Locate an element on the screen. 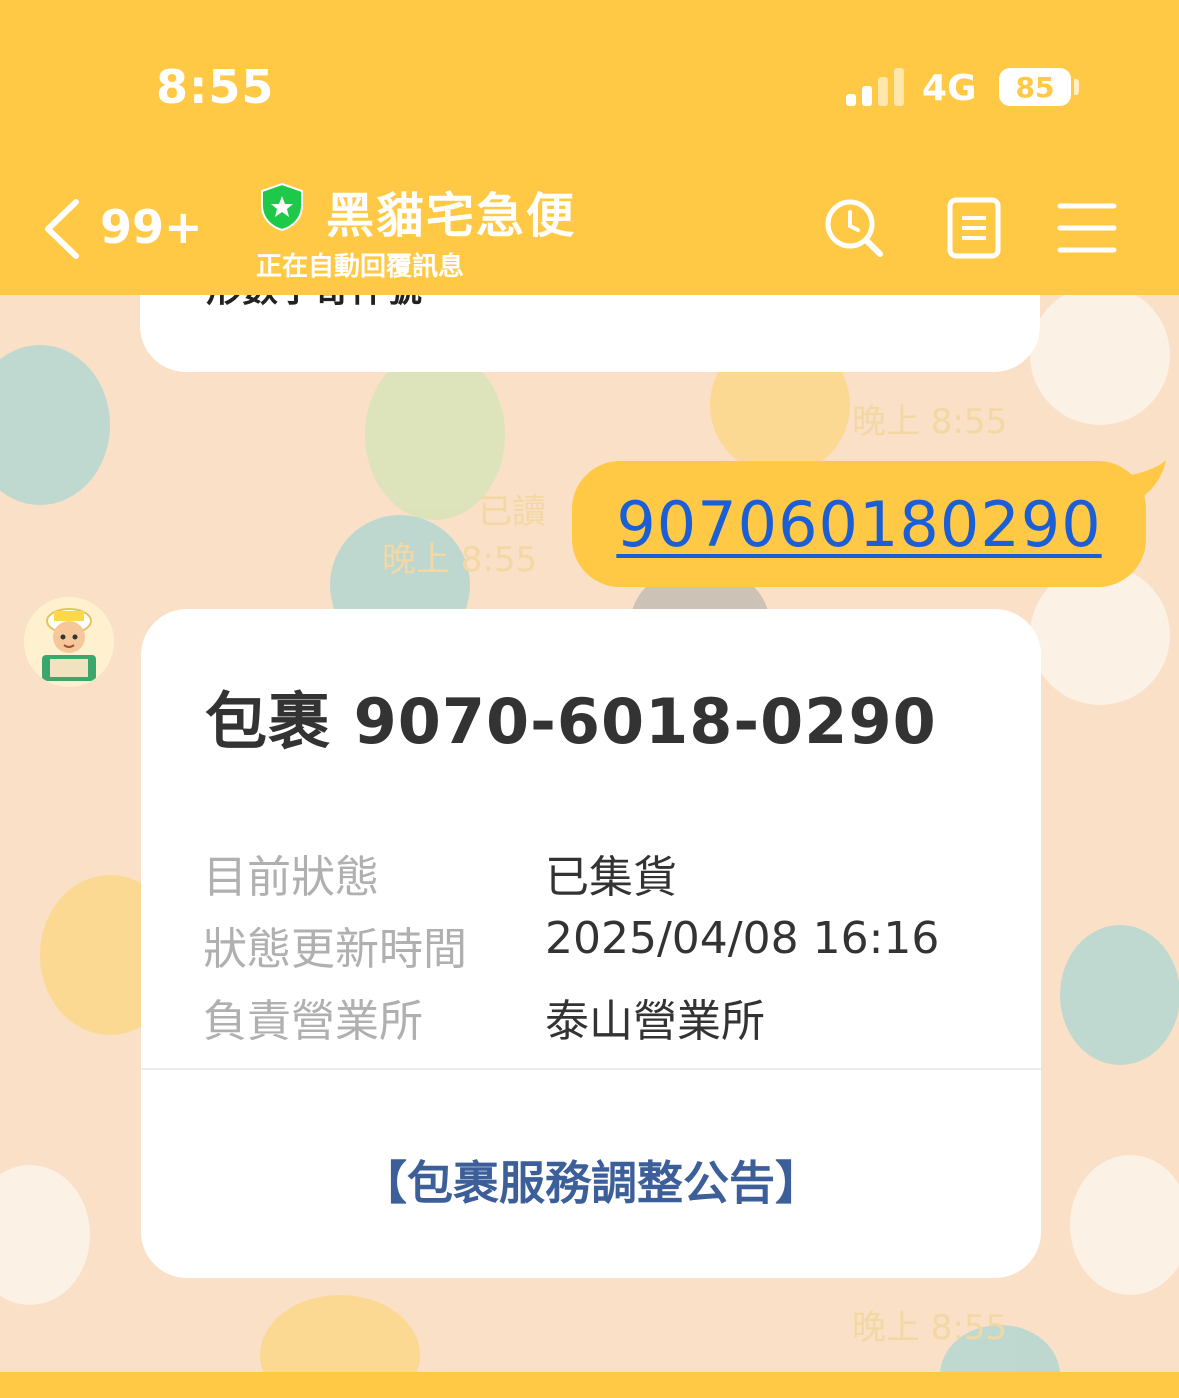 This screenshot has width=1179, height=1398. input-bar-edge is located at coordinates (589, 1385).